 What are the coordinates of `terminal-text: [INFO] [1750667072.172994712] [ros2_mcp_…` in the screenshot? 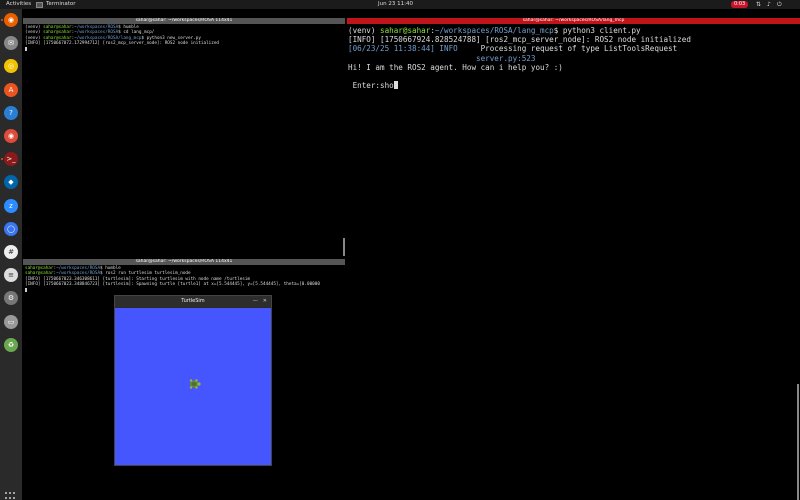 It's located at (122, 44).